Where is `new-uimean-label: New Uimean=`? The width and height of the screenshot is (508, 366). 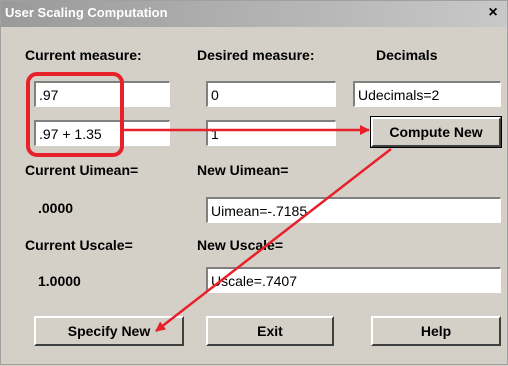 new-uimean-label: New Uimean= is located at coordinates (243, 170).